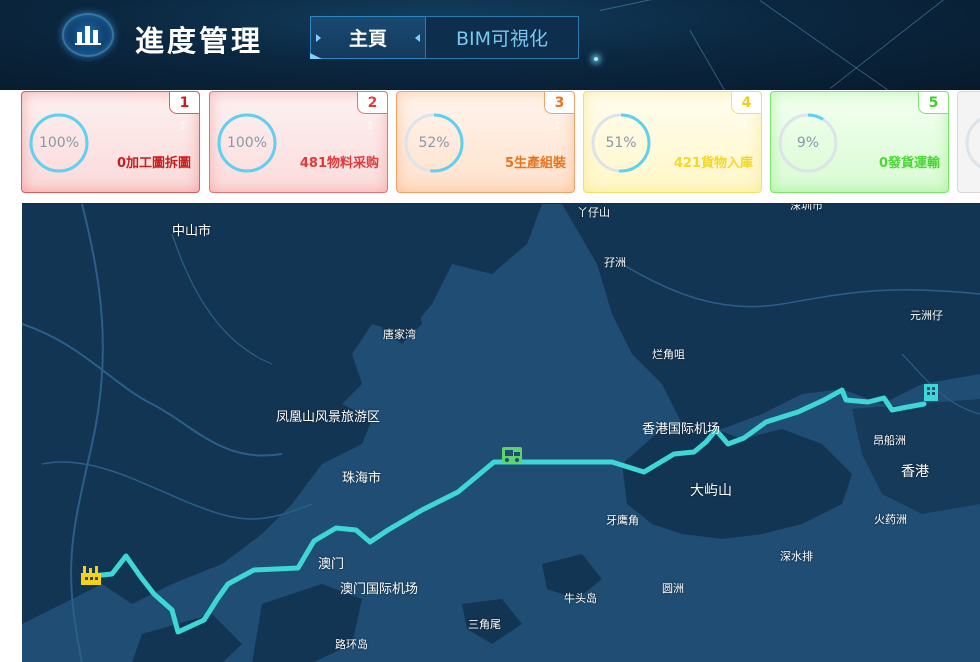  I want to click on progress-percent: 52%, so click(434, 143).